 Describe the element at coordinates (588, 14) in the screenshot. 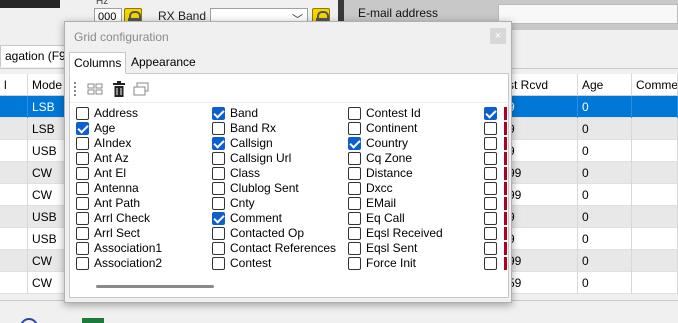

I see `email-field` at that location.